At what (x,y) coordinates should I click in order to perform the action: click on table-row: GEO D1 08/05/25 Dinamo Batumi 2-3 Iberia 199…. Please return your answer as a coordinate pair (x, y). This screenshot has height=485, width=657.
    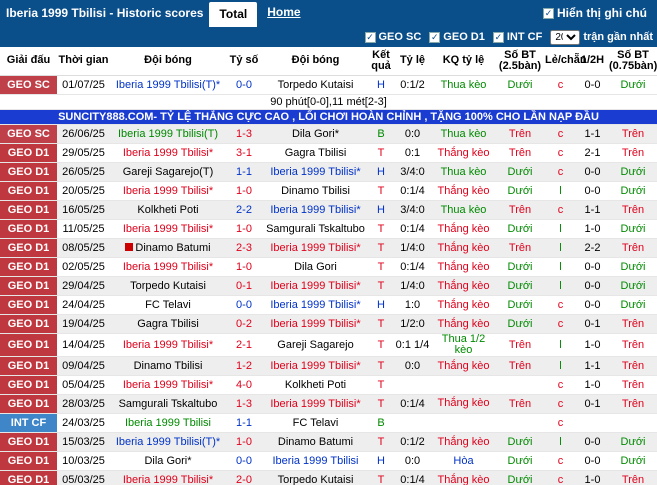
    Looking at the image, I should click on (328, 248).